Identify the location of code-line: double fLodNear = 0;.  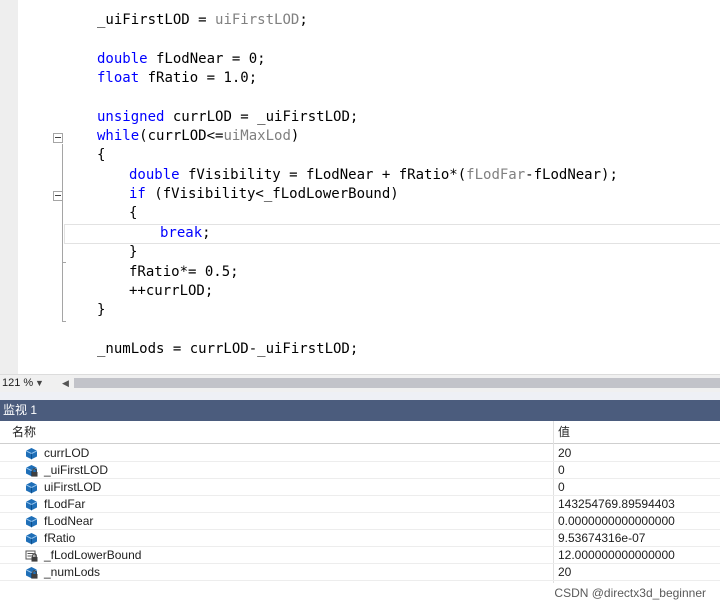
(181, 59).